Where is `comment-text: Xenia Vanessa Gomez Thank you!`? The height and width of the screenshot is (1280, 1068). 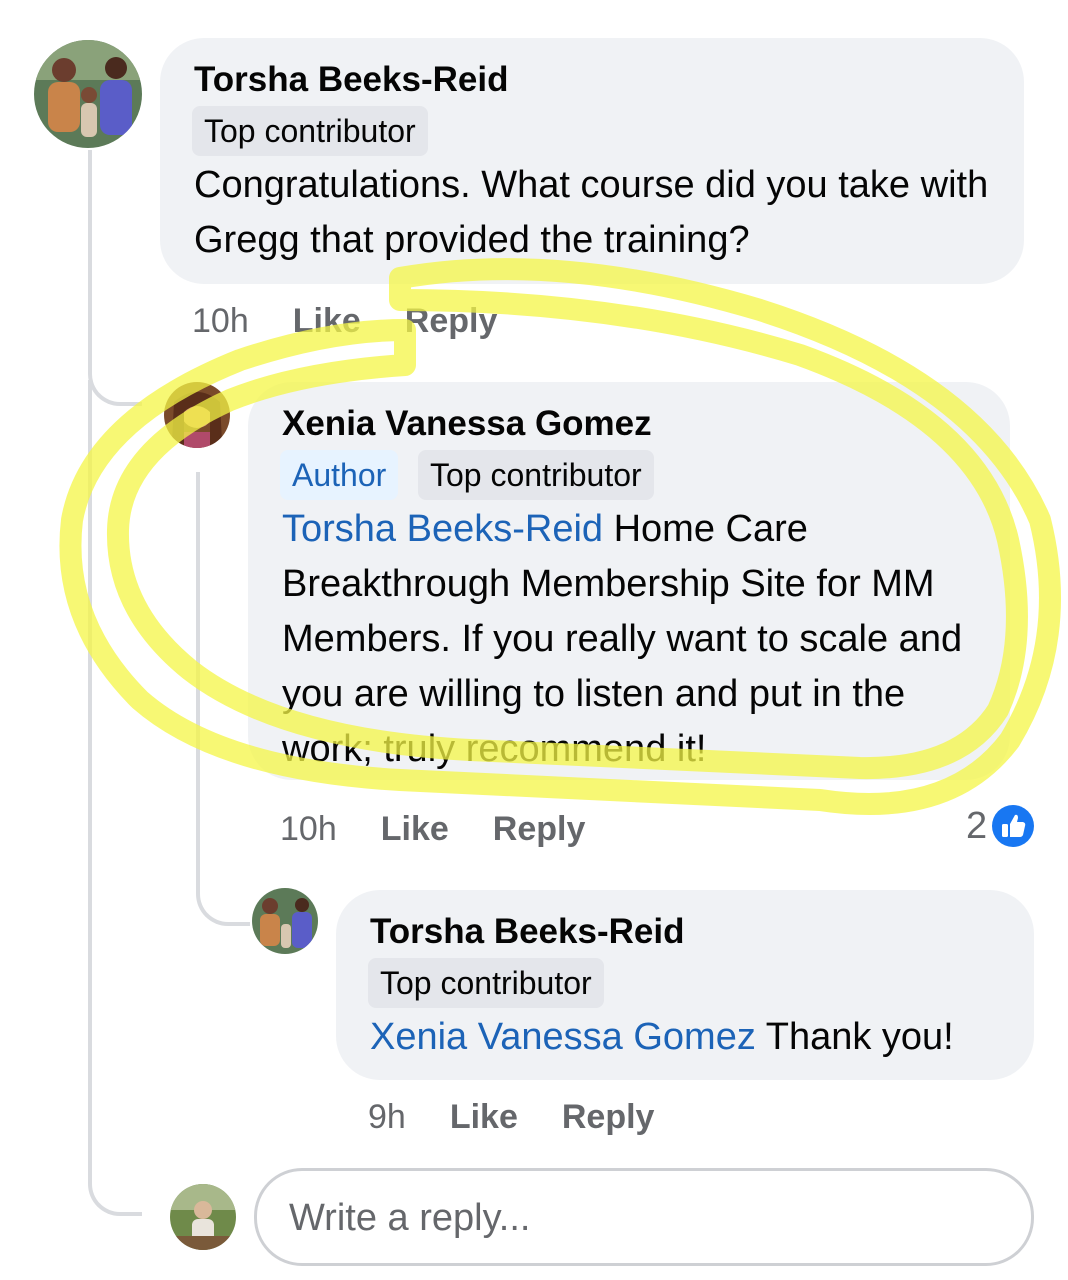
comment-text: Xenia Vanessa Gomez Thank you! is located at coordinates (700, 1037).